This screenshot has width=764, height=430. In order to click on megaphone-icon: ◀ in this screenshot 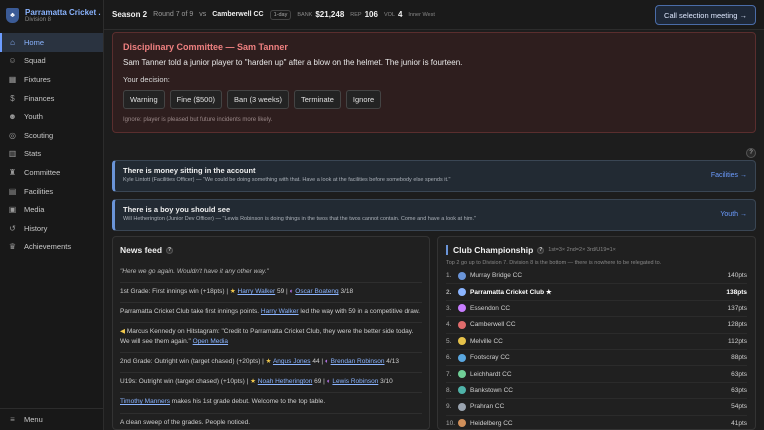, I will do `click(123, 332)`.